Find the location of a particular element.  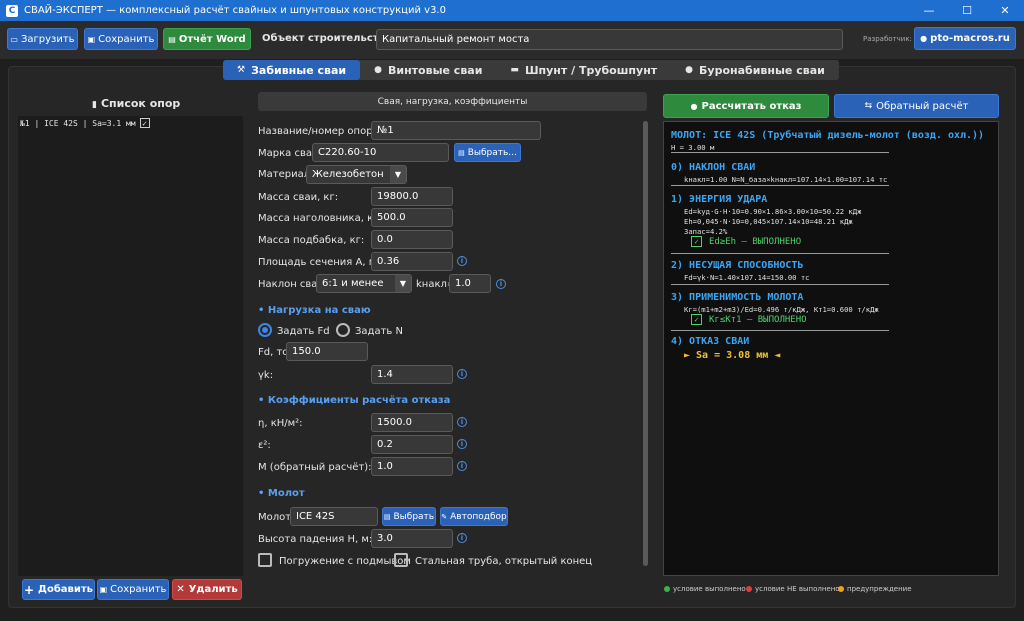

section-energy: 1) ЭНЕРГИЯ УДАРА is located at coordinates (719, 199).